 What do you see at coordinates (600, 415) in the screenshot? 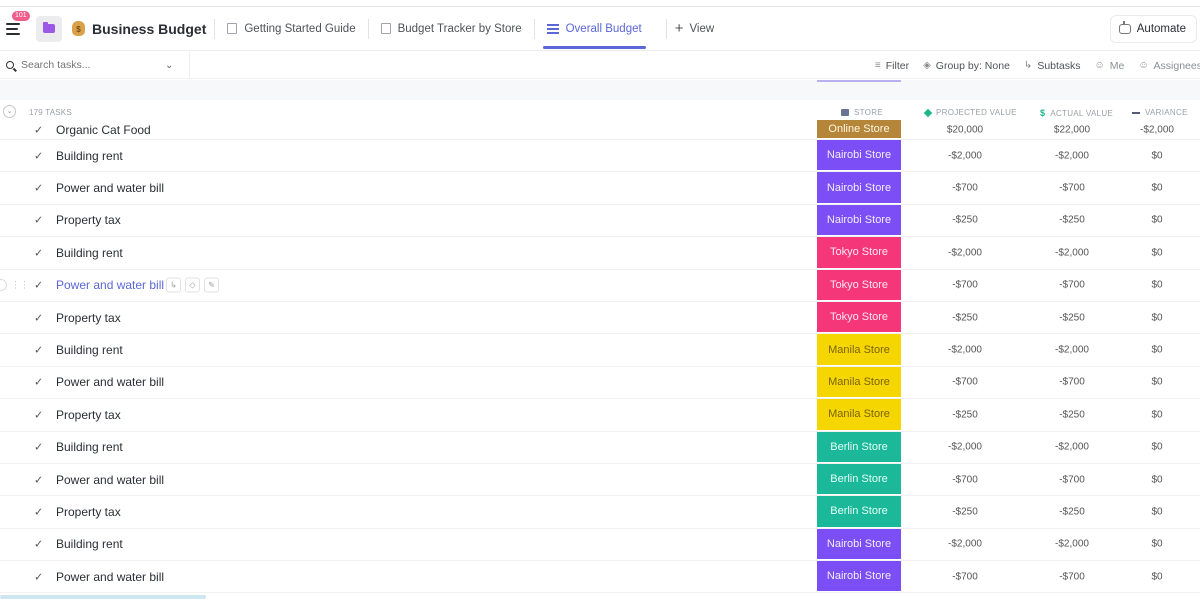
I see `table-row: ✓ Property tax Manila Store -$250 -$250 $0` at bounding box center [600, 415].